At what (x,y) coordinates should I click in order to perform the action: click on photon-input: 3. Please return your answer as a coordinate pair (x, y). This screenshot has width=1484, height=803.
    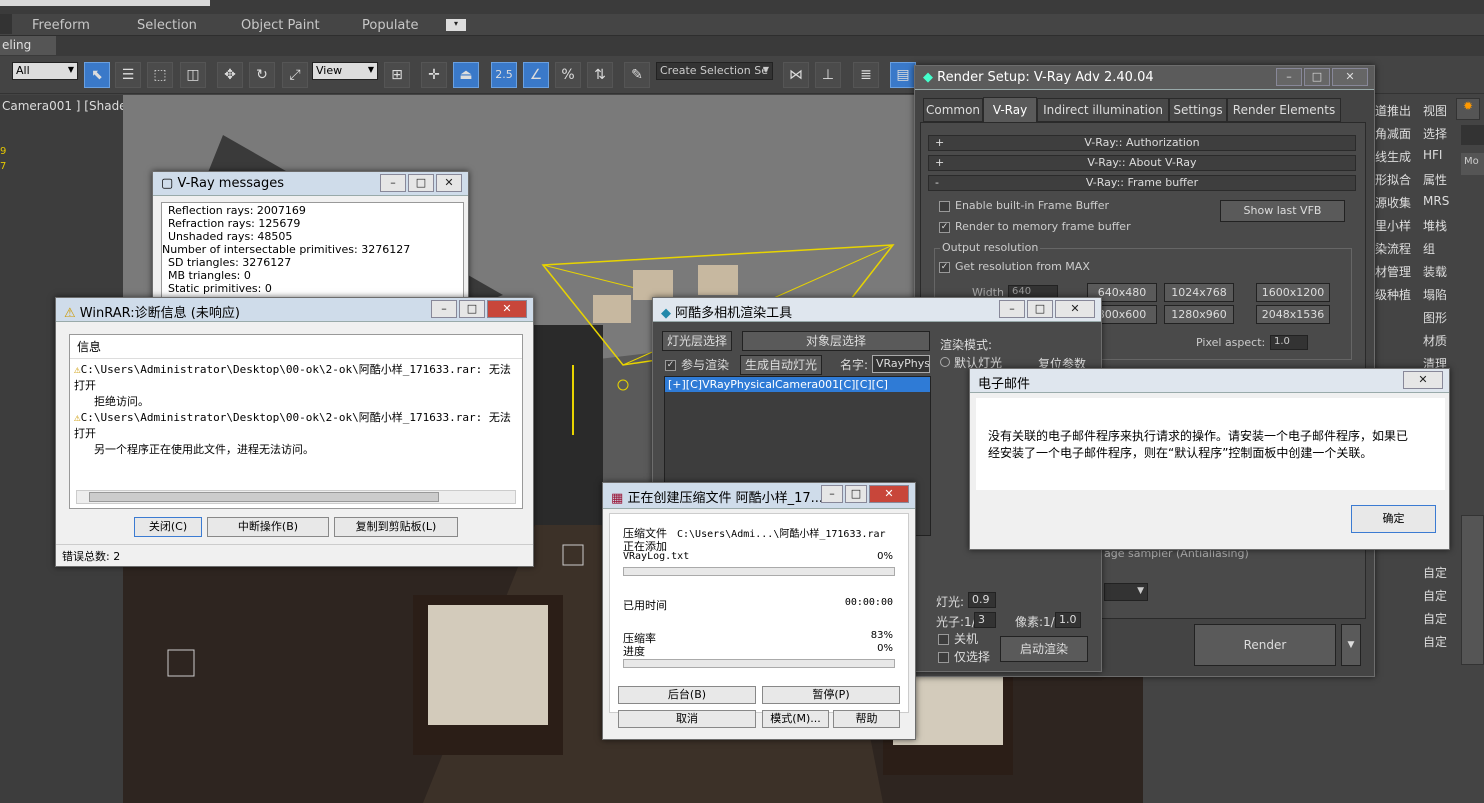
    Looking at the image, I should click on (985, 620).